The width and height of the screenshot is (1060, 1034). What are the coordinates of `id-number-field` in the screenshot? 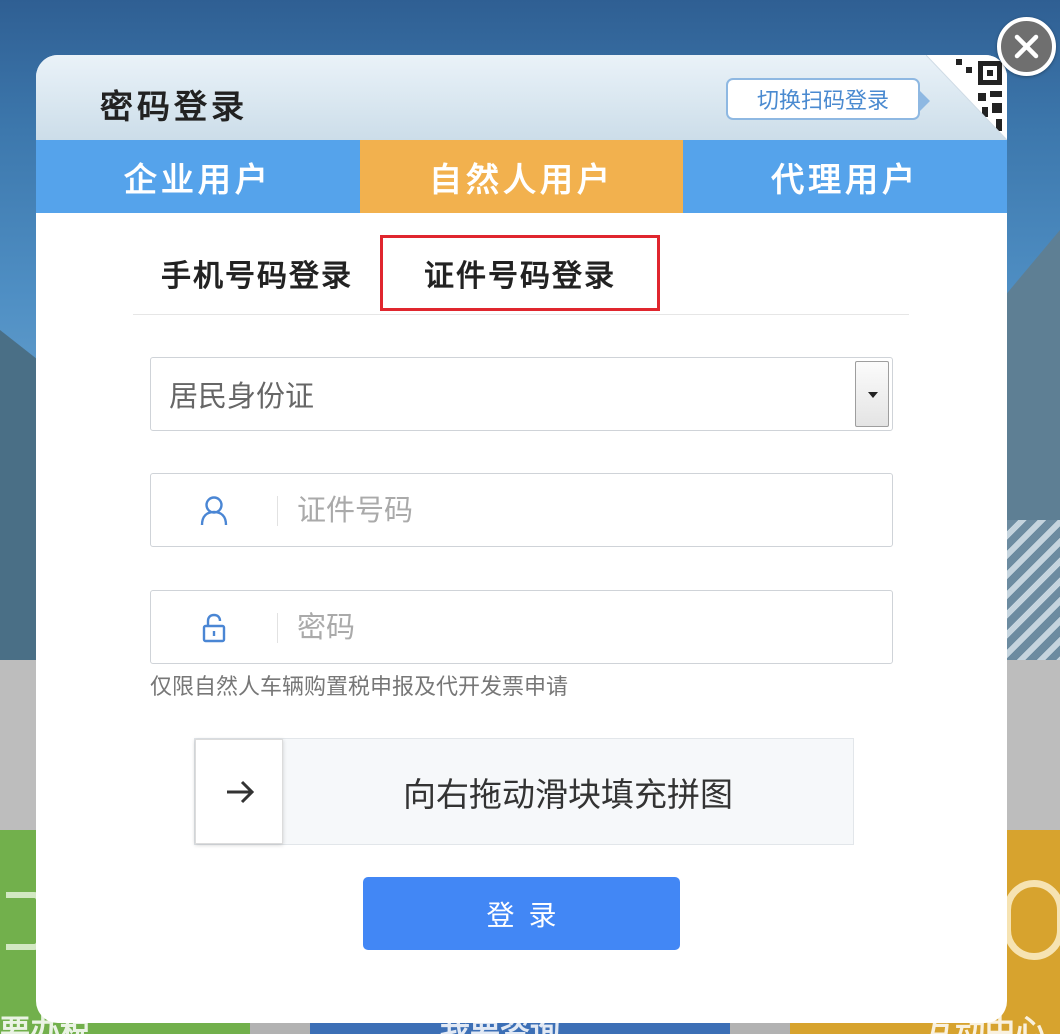 It's located at (521, 510).